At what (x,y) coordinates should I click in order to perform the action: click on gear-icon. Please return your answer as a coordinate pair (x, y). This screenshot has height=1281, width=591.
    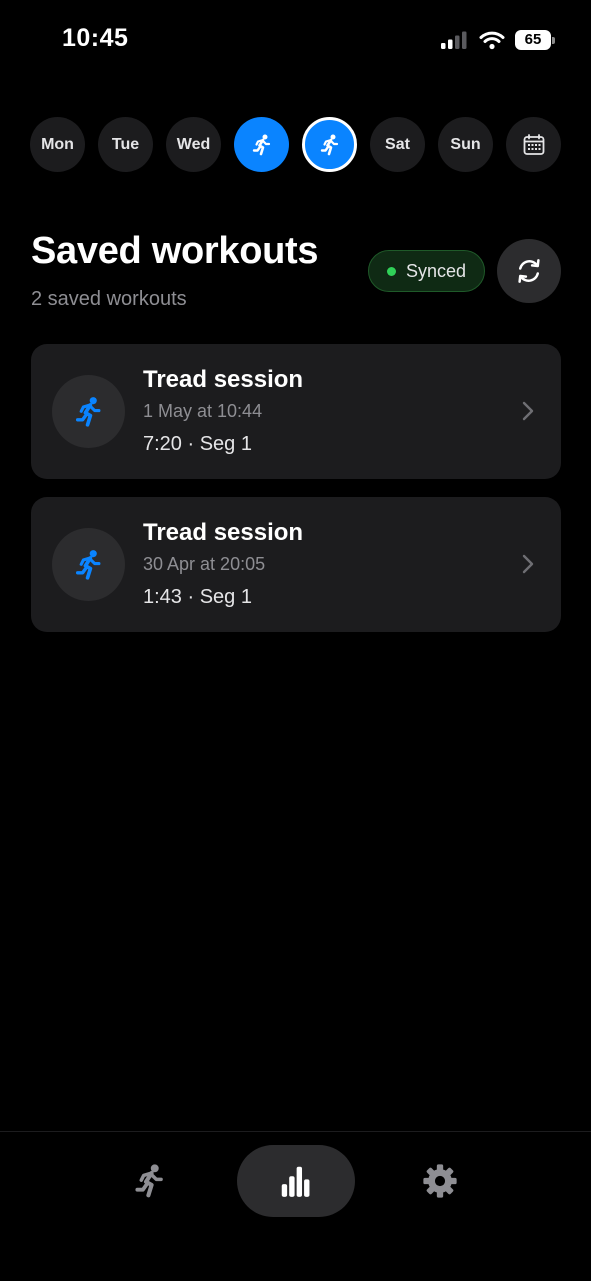
    Looking at the image, I should click on (440, 1181).